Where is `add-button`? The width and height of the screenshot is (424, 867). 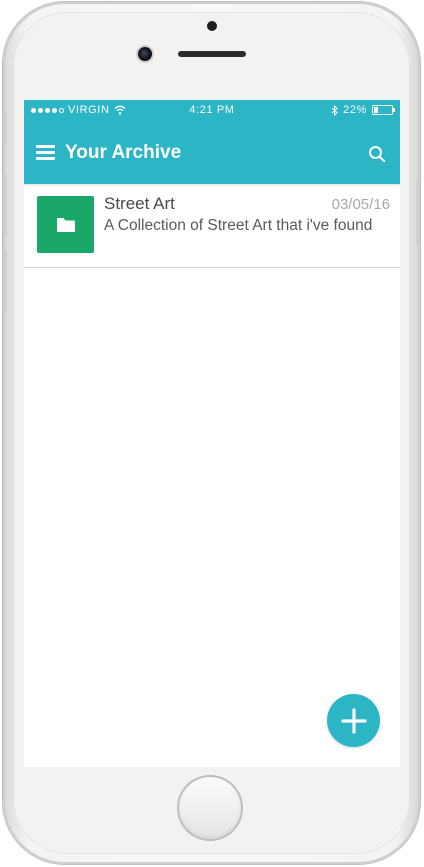 add-button is located at coordinates (353, 720).